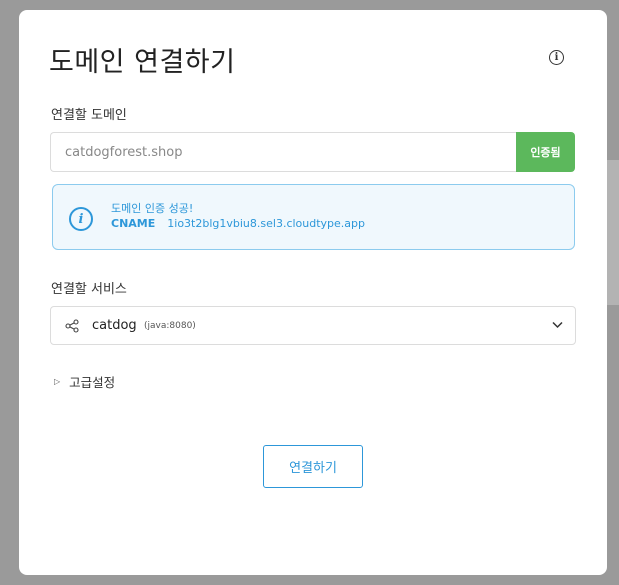  Describe the element at coordinates (266, 223) in the screenshot. I see `cname-value: 1io3t2blg1vbiu8.sel3.cloudtype.app` at that location.